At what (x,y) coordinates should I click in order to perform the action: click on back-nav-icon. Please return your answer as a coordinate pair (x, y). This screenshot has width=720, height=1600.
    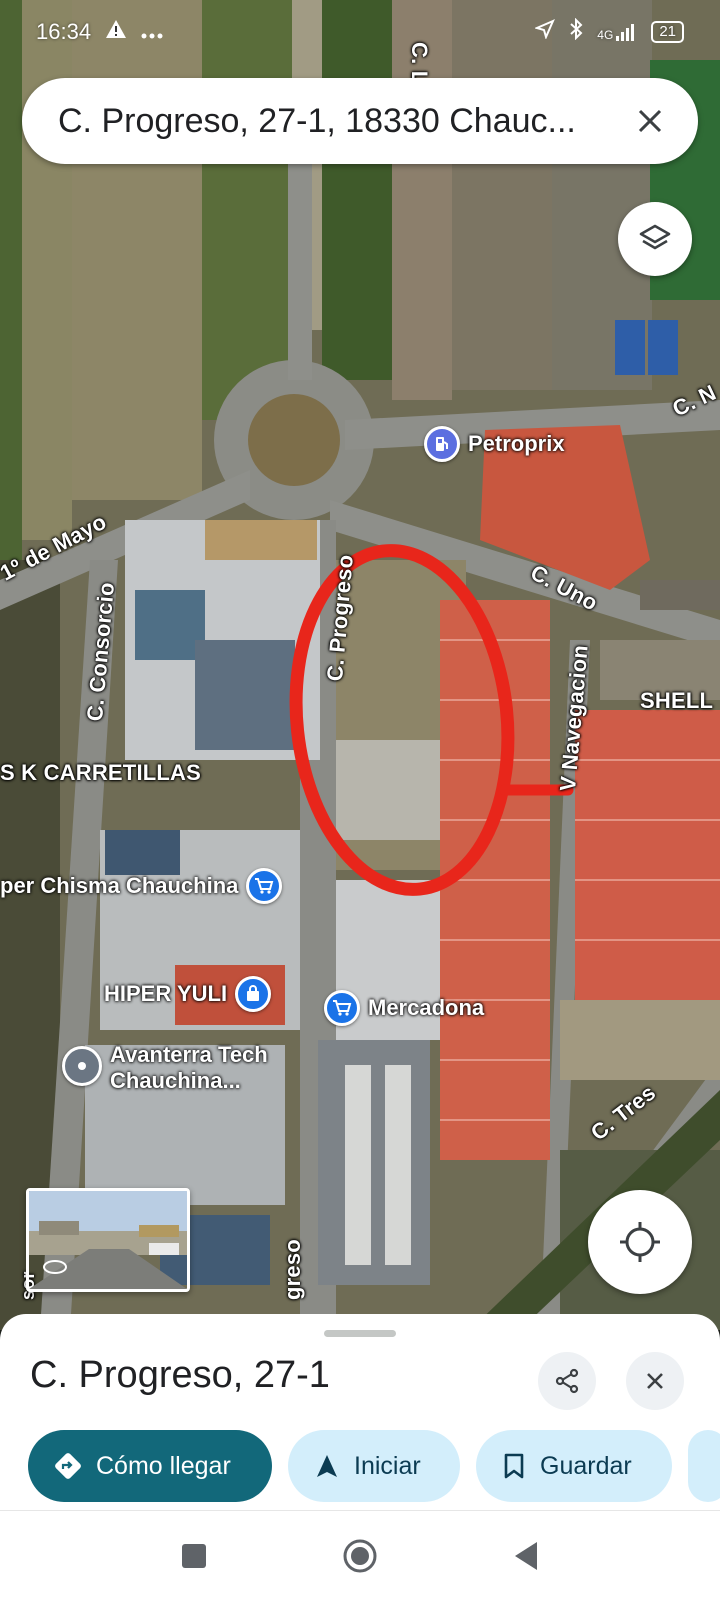
    Looking at the image, I should click on (526, 1555).